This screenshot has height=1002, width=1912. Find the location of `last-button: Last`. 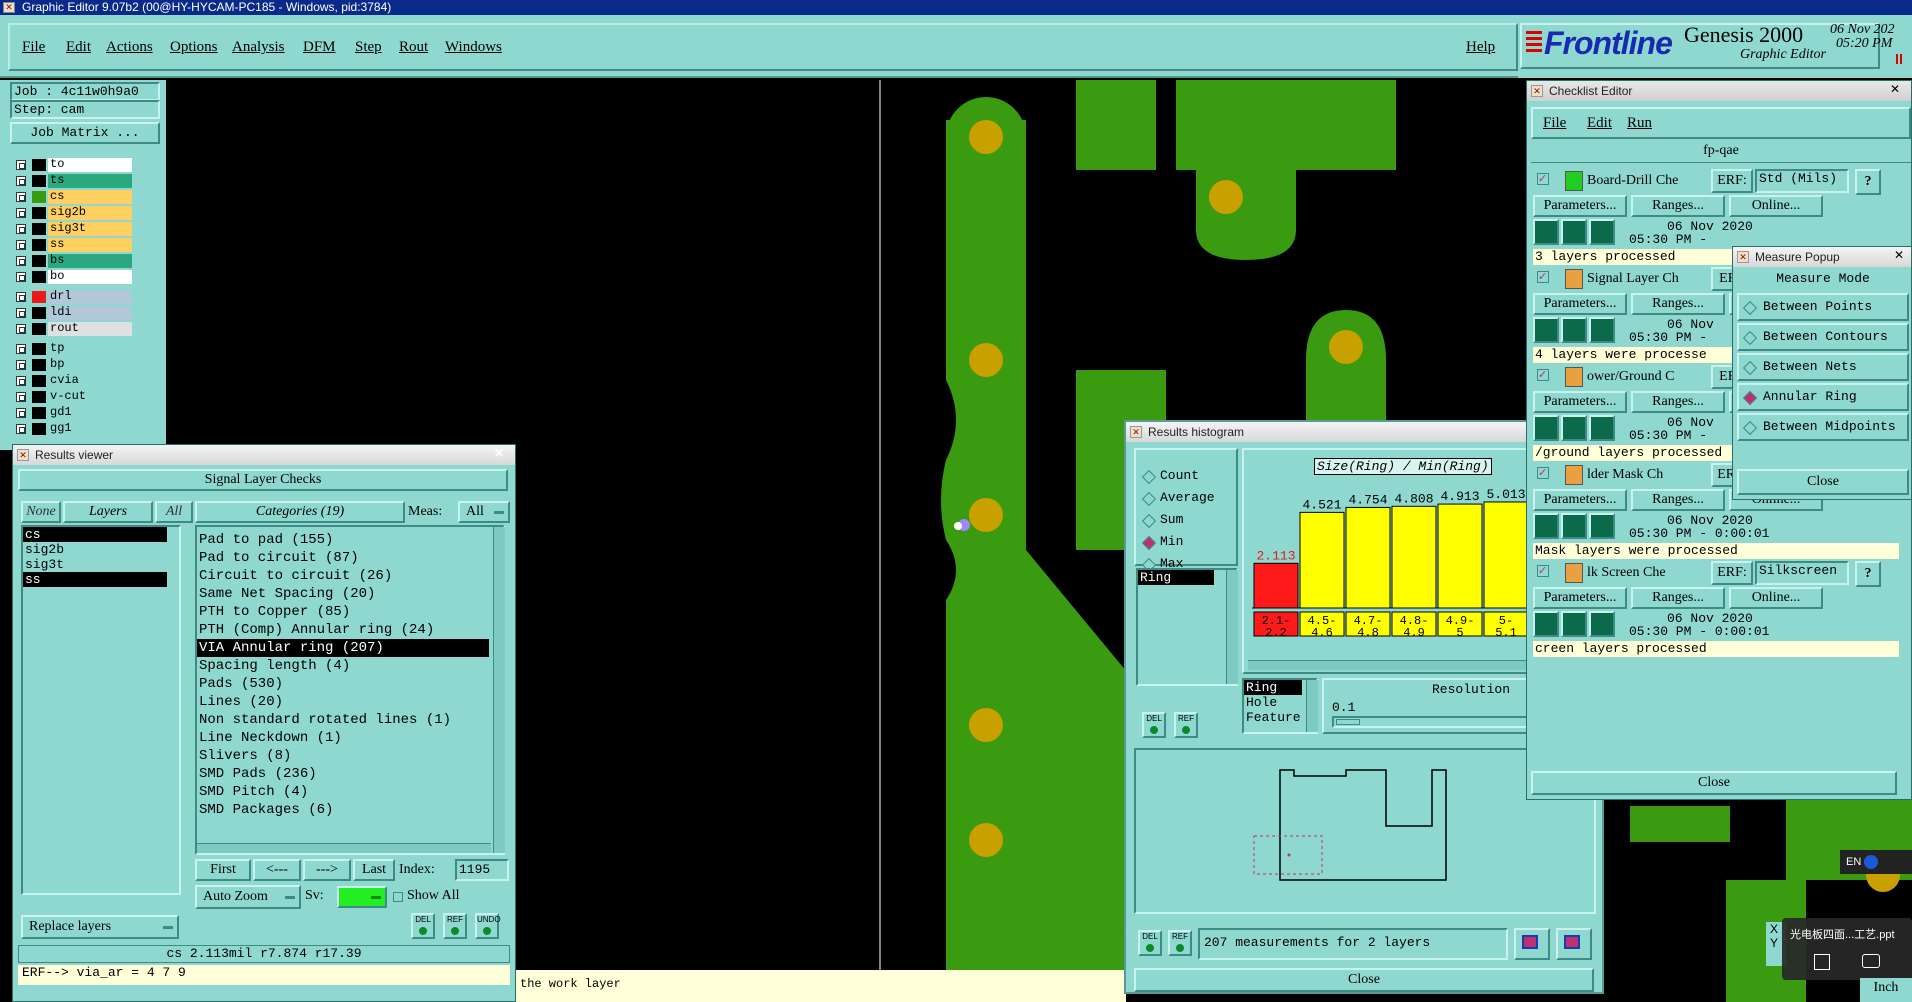

last-button: Last is located at coordinates (374, 870).